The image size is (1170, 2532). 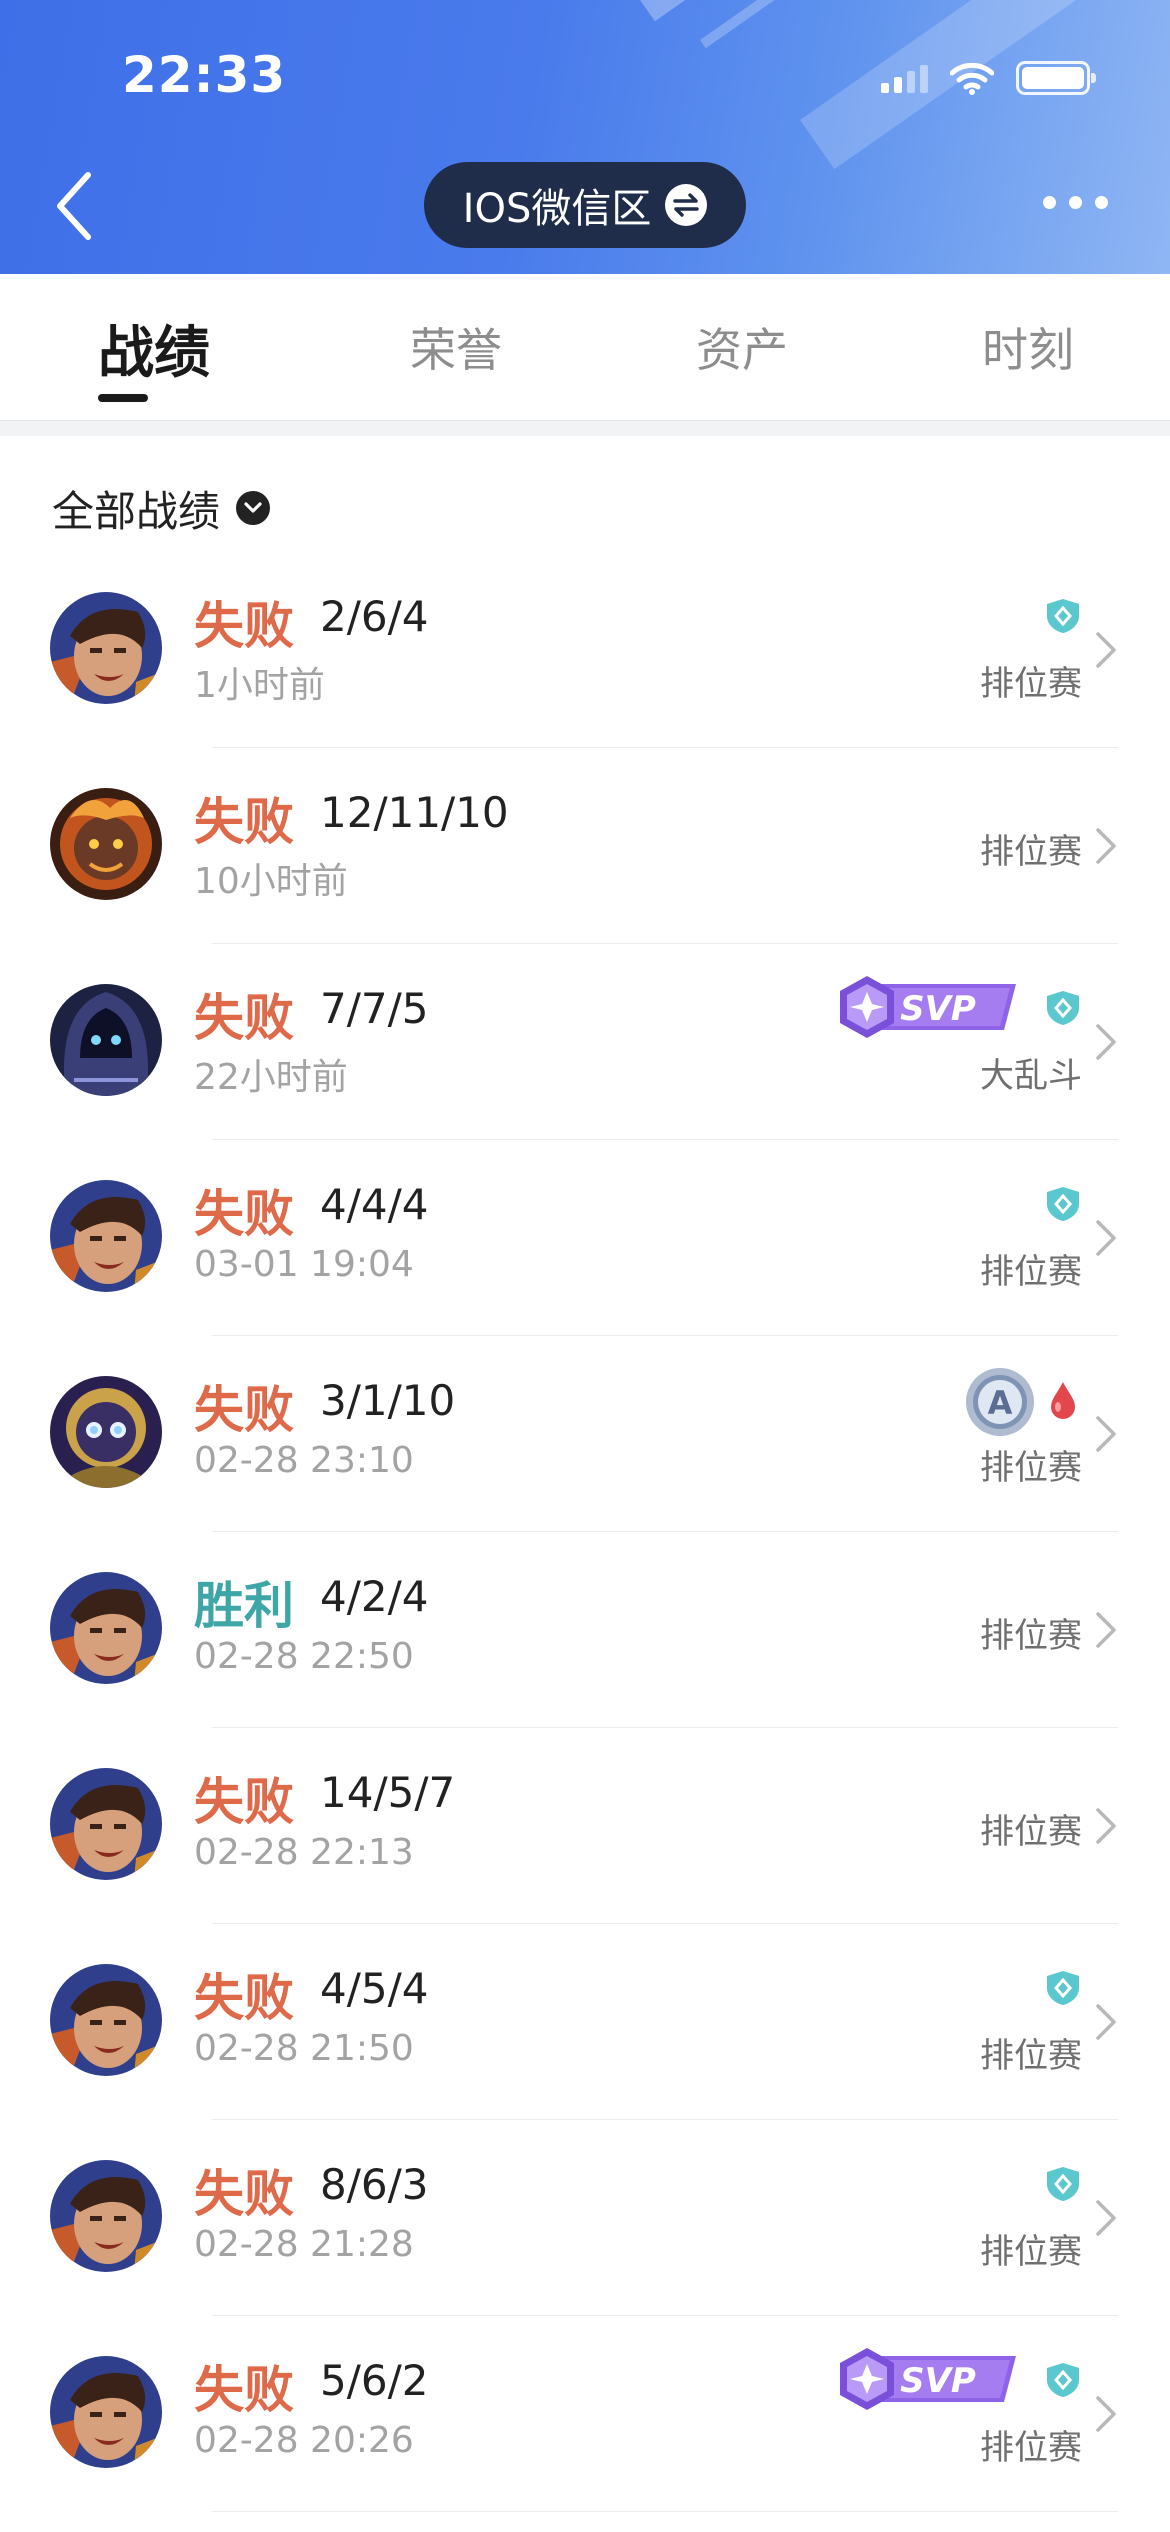 What do you see at coordinates (585, 1826) in the screenshot?
I see `match-row: 失败 14/5/7 02-28 22:13 排位赛` at bounding box center [585, 1826].